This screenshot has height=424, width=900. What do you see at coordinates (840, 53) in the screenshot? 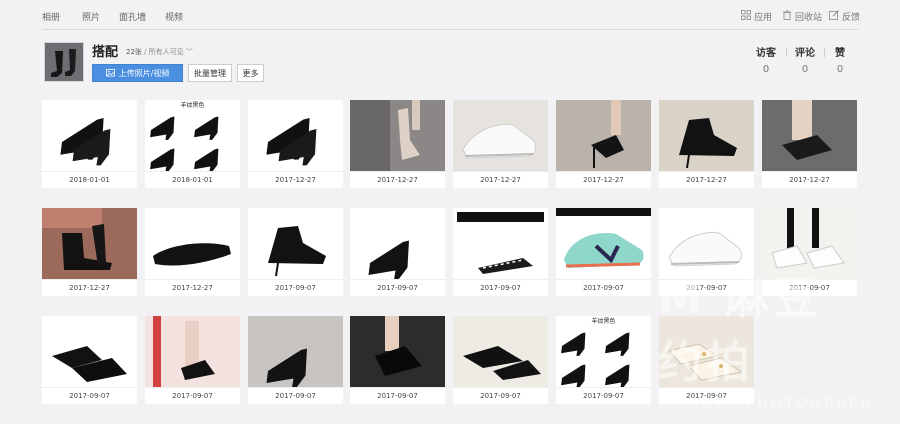
I see `stat-likes-label: 赞` at bounding box center [840, 53].